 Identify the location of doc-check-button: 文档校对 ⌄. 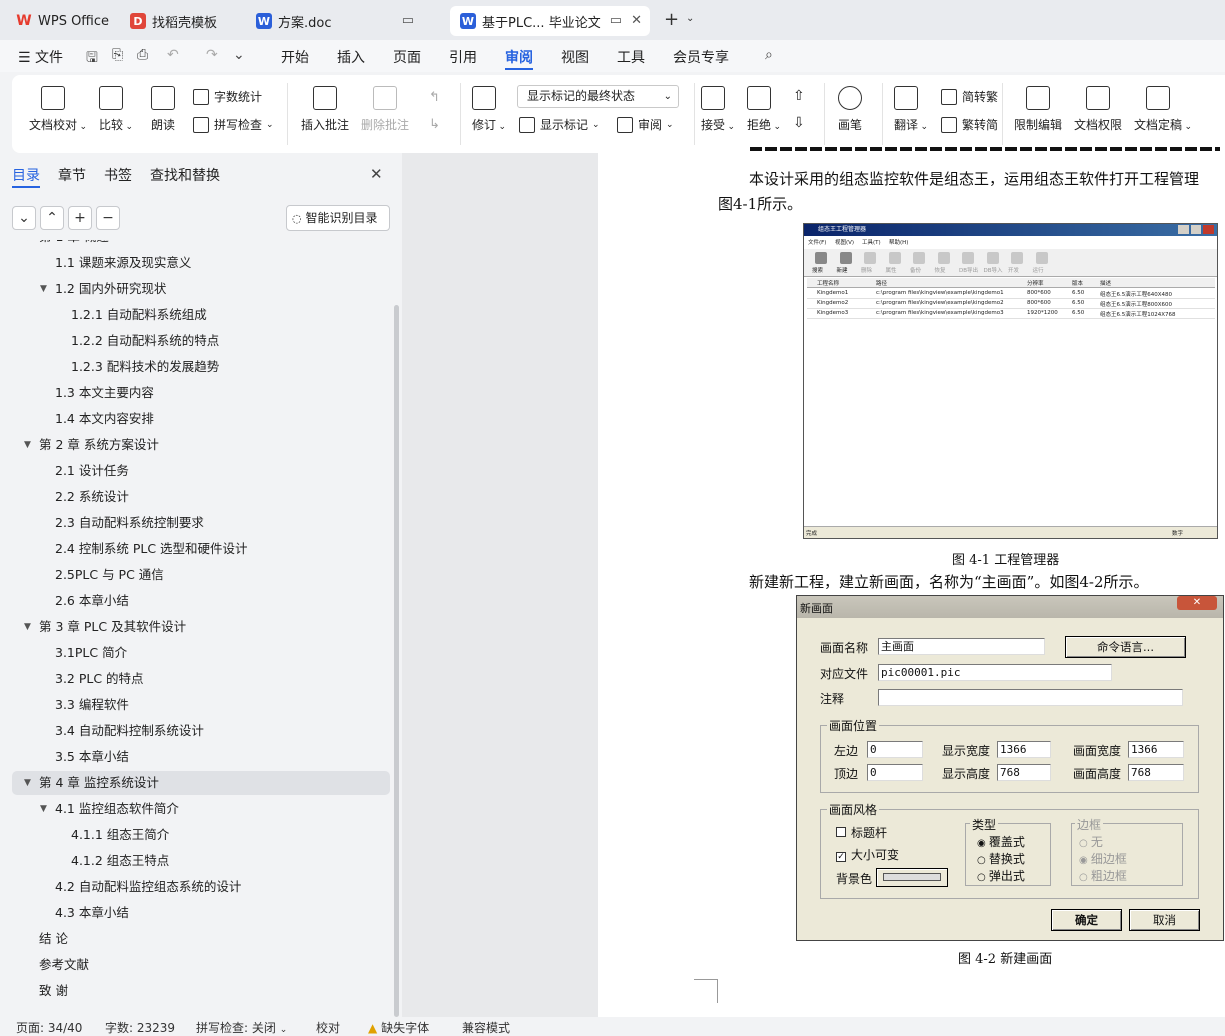
(58, 109).